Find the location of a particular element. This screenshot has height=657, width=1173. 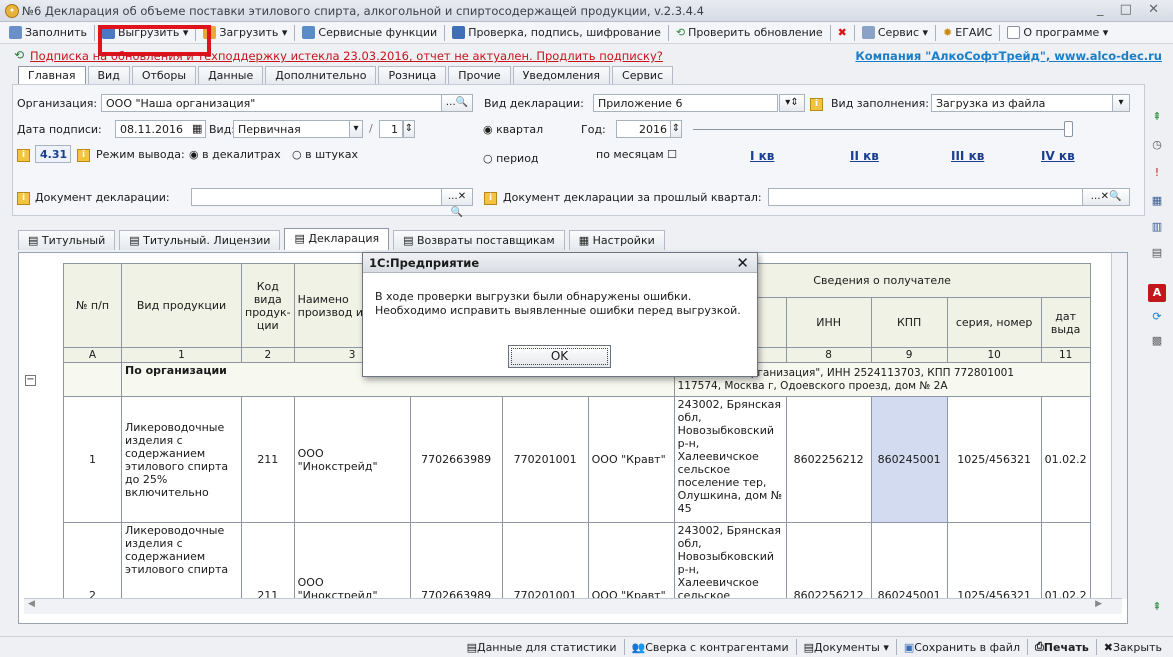

declaration-document-buttons: …✕🔍 is located at coordinates (457, 203).